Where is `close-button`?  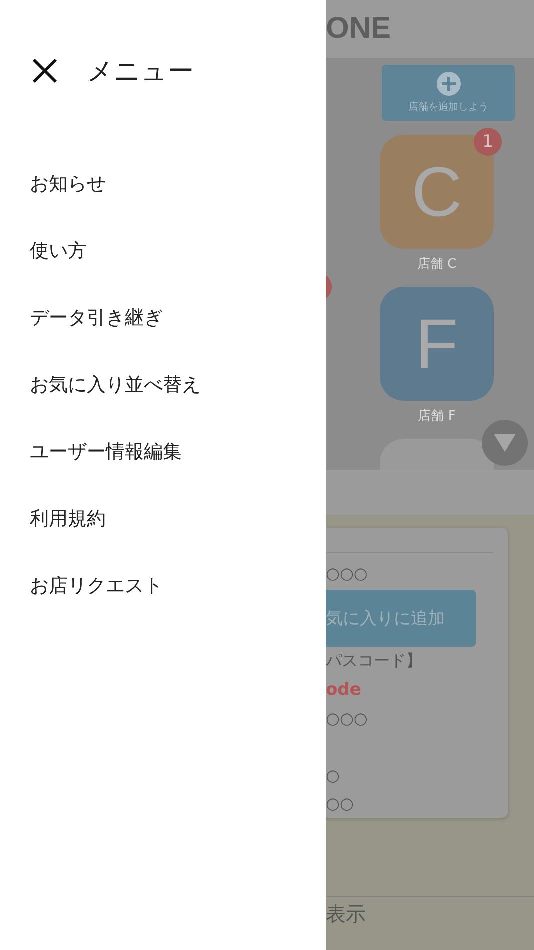 close-button is located at coordinates (45, 71).